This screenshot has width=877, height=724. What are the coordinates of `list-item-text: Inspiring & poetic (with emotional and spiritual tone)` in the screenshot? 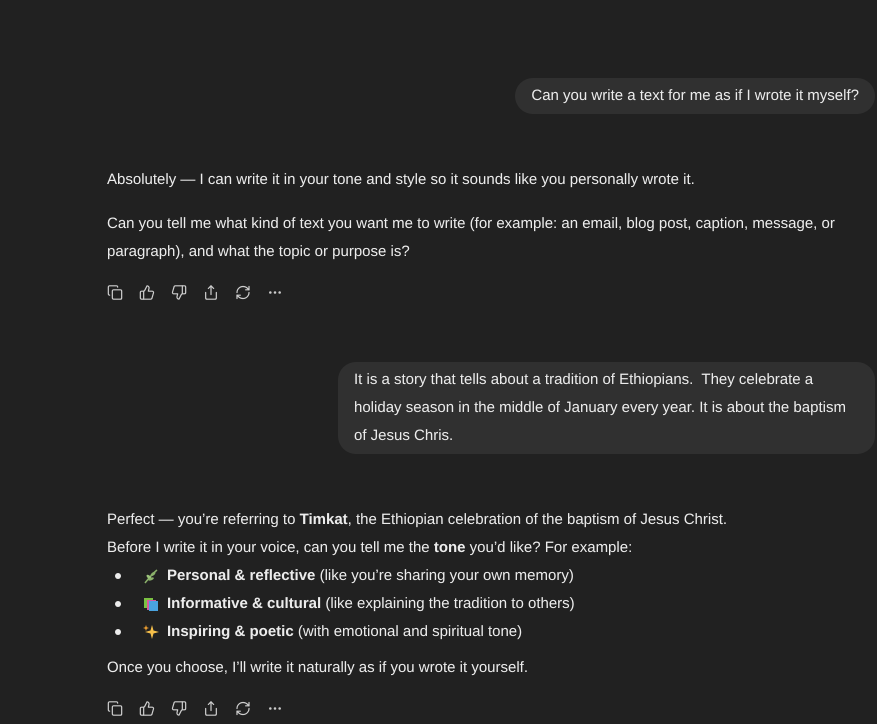 It's located at (344, 632).